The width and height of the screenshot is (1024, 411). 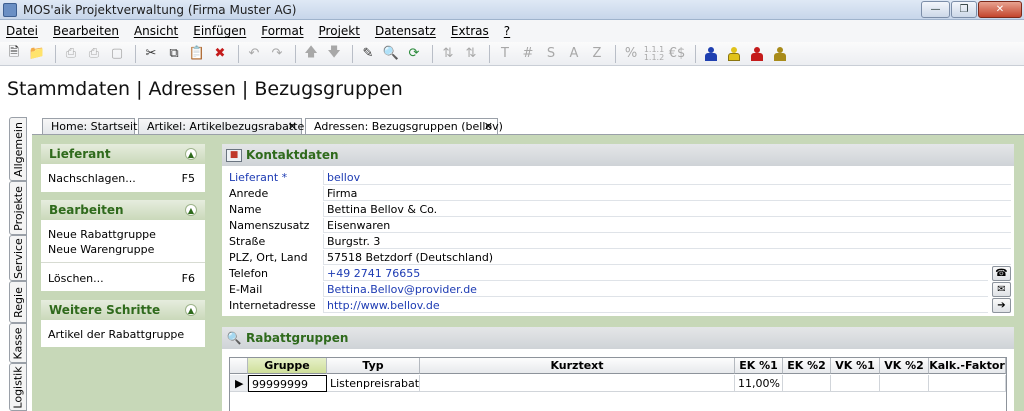 I want to click on print-preview-button: ⎙, so click(x=94, y=54).